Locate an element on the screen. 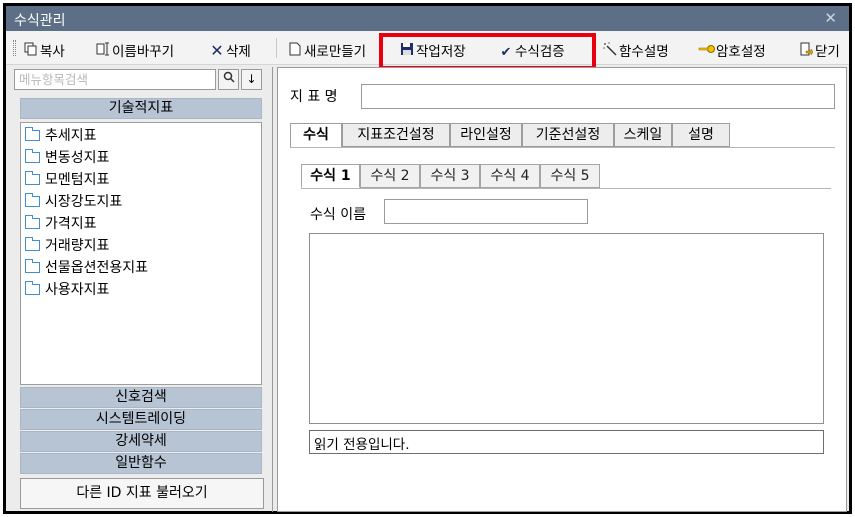  down-arrow-icon: ↓ is located at coordinates (251, 79).